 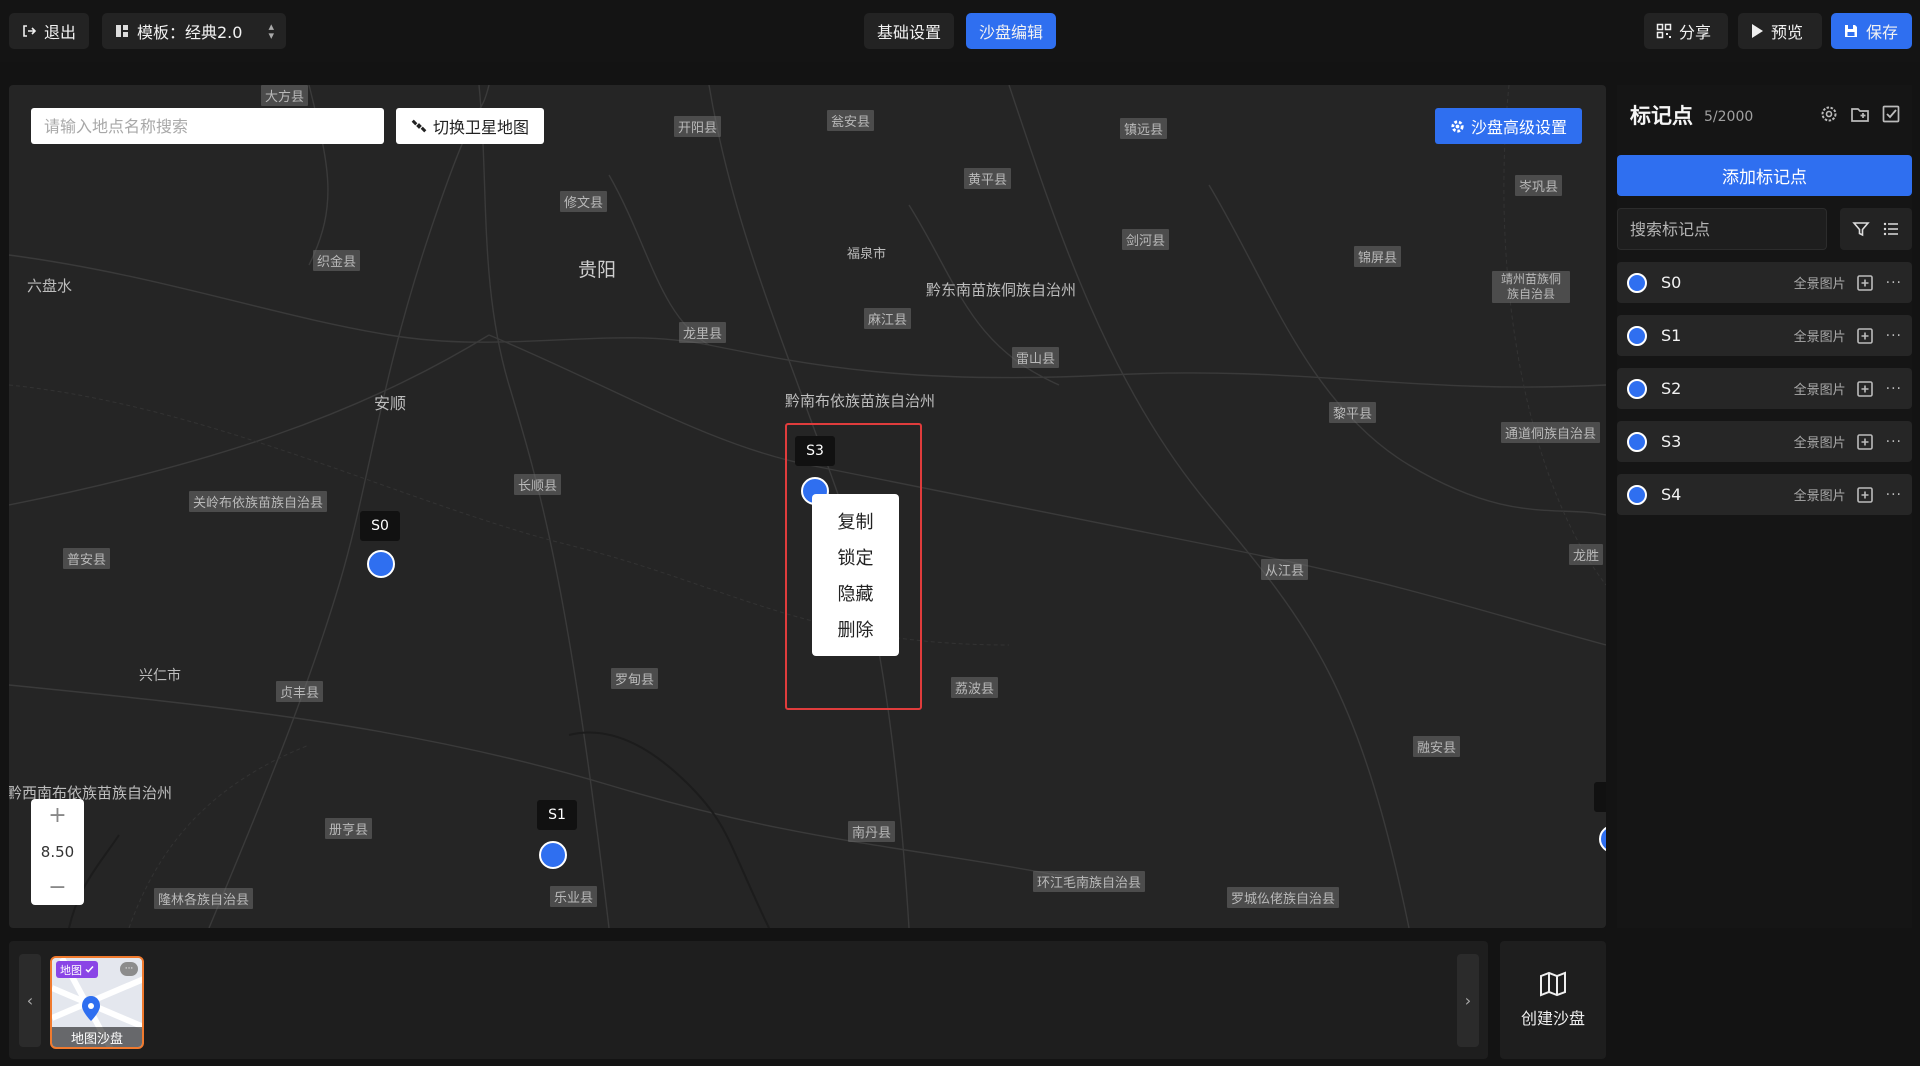 I want to click on pin-tag-s3: S3, so click(x=815, y=451).